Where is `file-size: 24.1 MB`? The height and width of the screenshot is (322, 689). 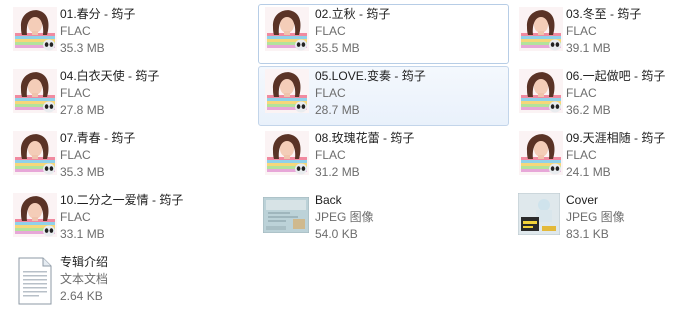 file-size: 24.1 MB is located at coordinates (588, 172).